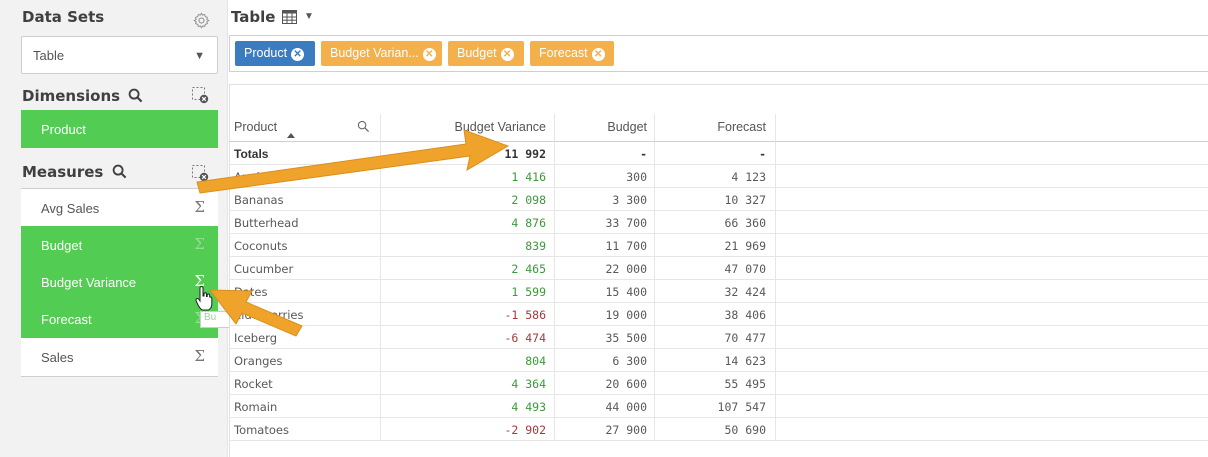  I want to click on table-row: Cucumber 2 465 22 000 47 070, so click(718, 268).